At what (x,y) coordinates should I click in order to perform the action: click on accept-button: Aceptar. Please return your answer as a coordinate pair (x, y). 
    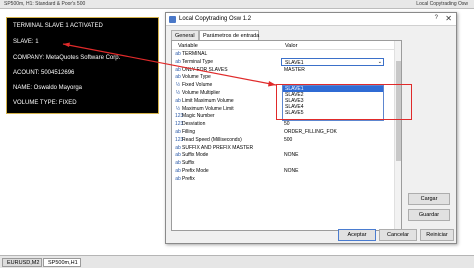
    Looking at the image, I should click on (357, 235).